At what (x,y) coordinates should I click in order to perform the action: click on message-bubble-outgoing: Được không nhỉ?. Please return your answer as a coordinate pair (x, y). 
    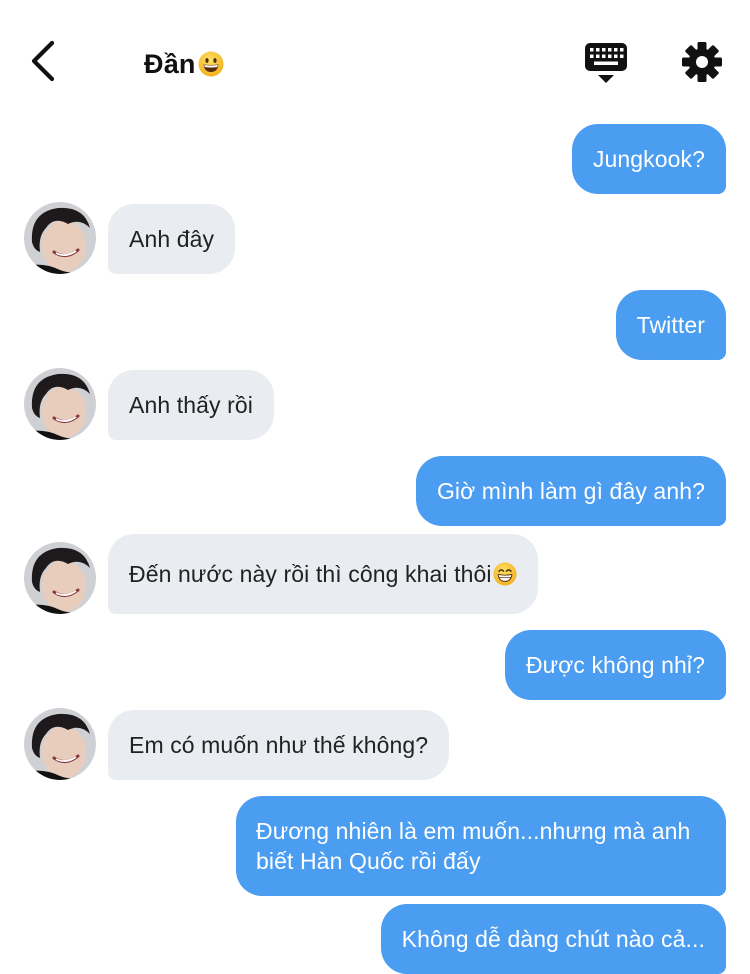
    Looking at the image, I should click on (615, 665).